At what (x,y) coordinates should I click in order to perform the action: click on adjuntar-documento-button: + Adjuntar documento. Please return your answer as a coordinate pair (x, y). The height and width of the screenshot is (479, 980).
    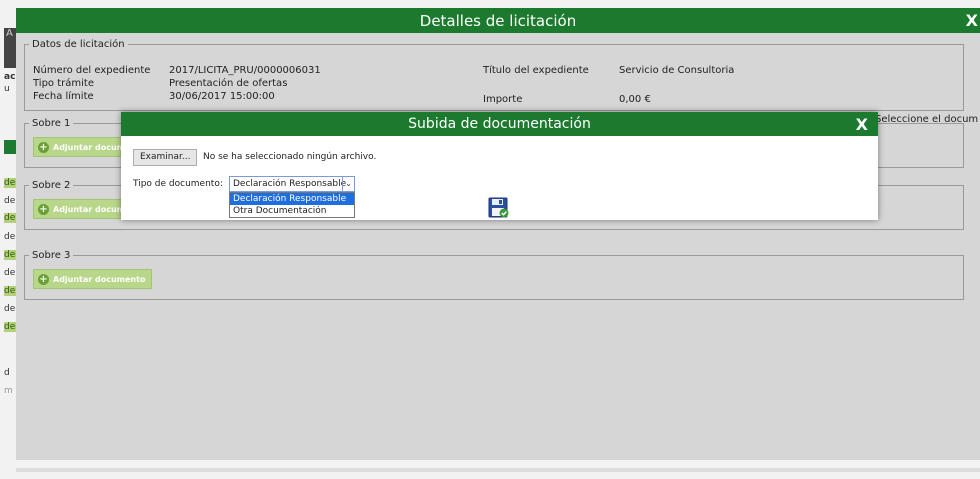
    Looking at the image, I should click on (93, 279).